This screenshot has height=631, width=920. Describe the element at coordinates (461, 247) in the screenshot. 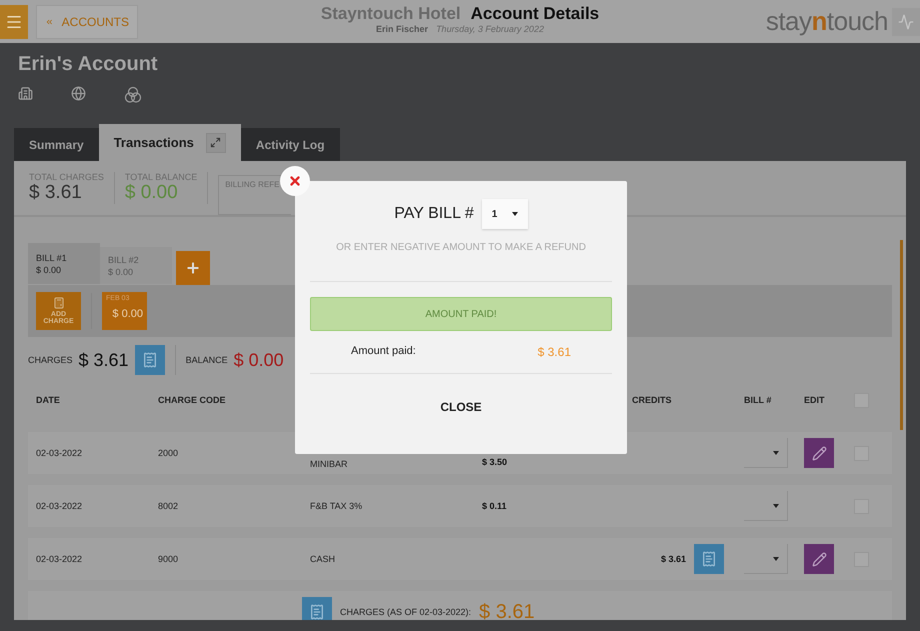

I see `refund-hint: OR ENTER NEGATIVE AMOUNT TO MAKE A REFUND` at that location.